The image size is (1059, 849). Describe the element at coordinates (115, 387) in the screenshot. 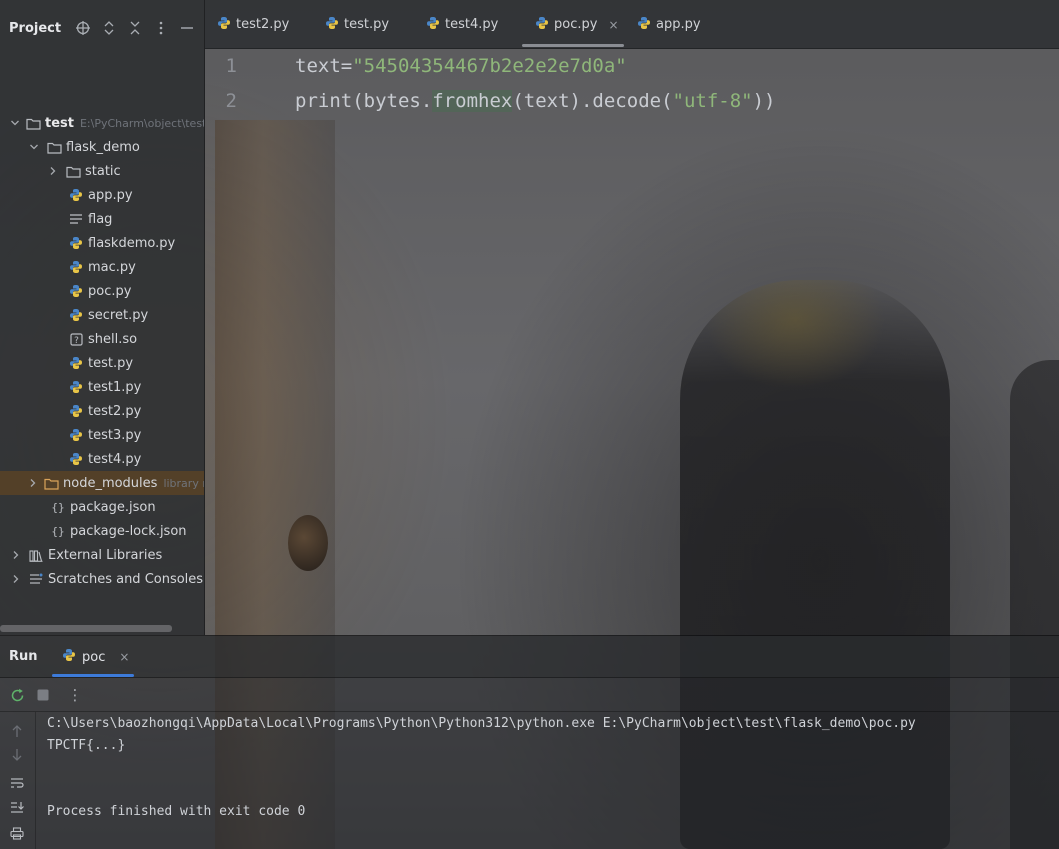

I see `tree-item-label: test1.py` at that location.